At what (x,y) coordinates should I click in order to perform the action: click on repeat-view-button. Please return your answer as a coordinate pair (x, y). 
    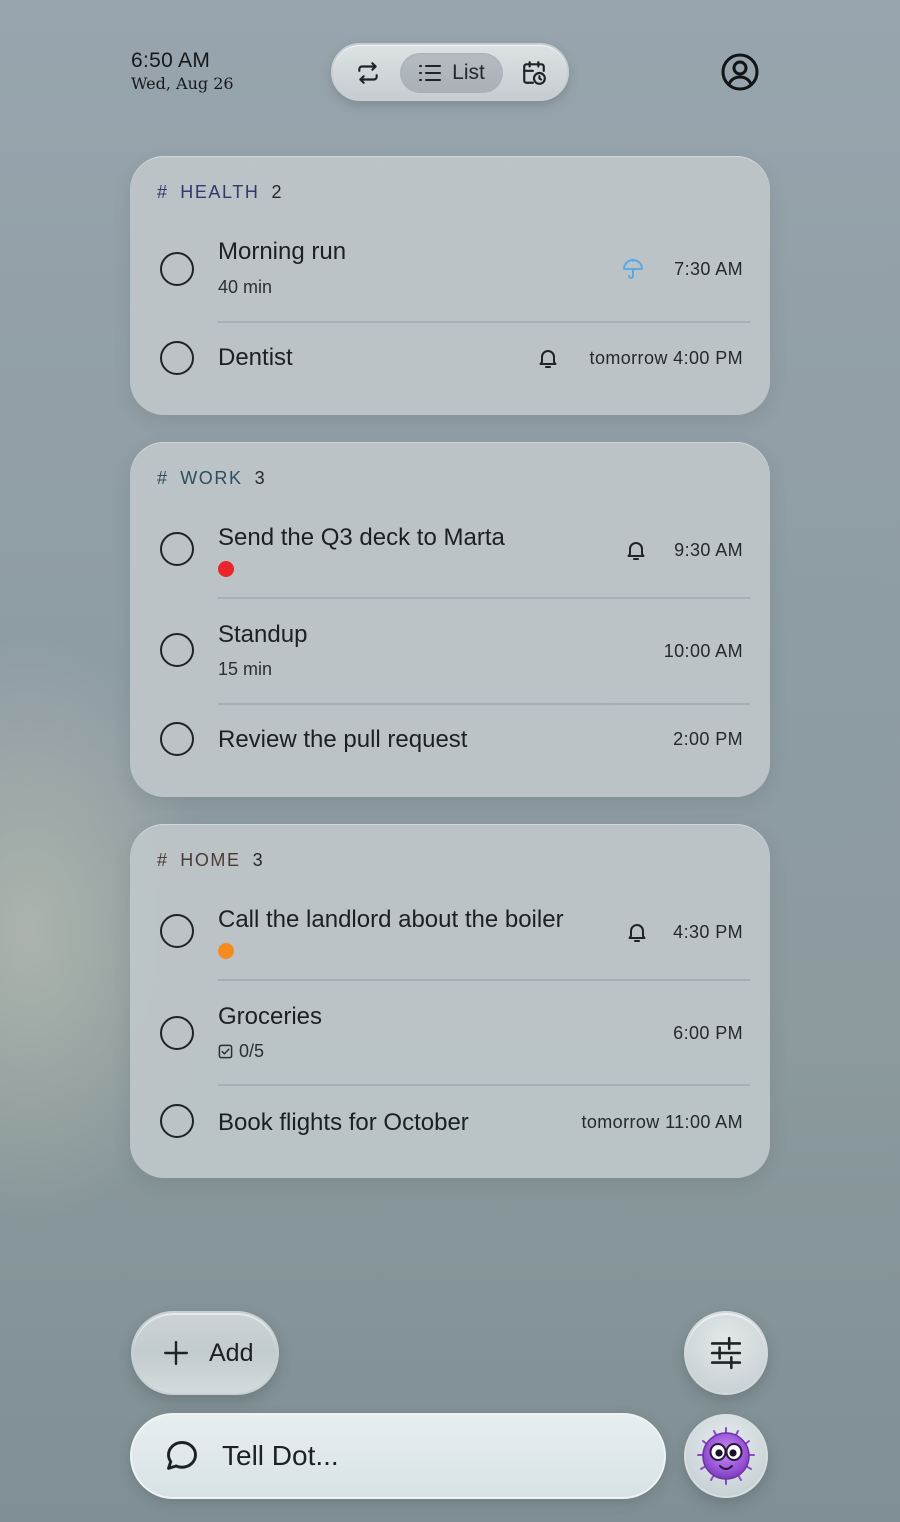
    Looking at the image, I should click on (368, 73).